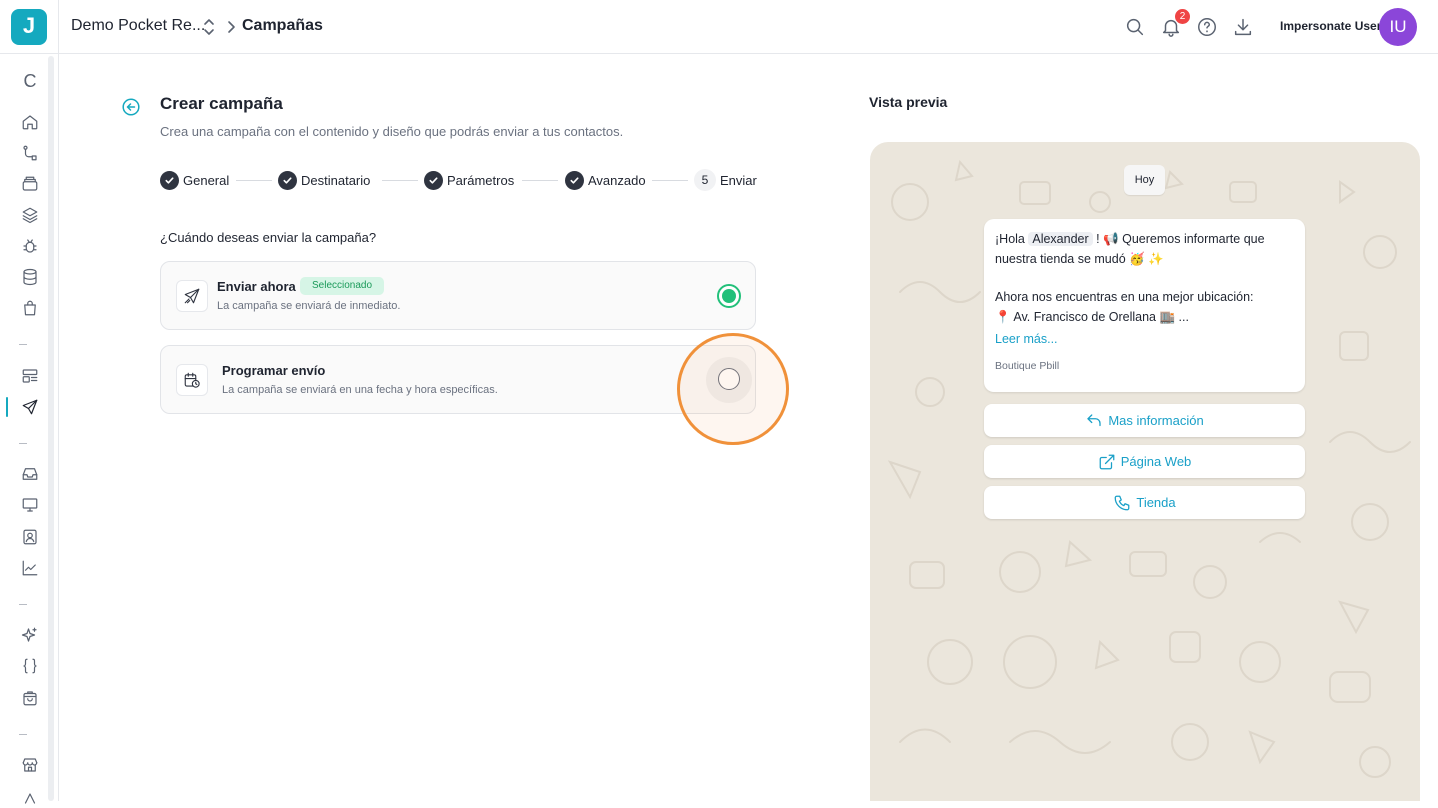 The width and height of the screenshot is (1438, 808). Describe the element at coordinates (209, 27) in the screenshot. I see `chevron-up-down-icon` at that location.